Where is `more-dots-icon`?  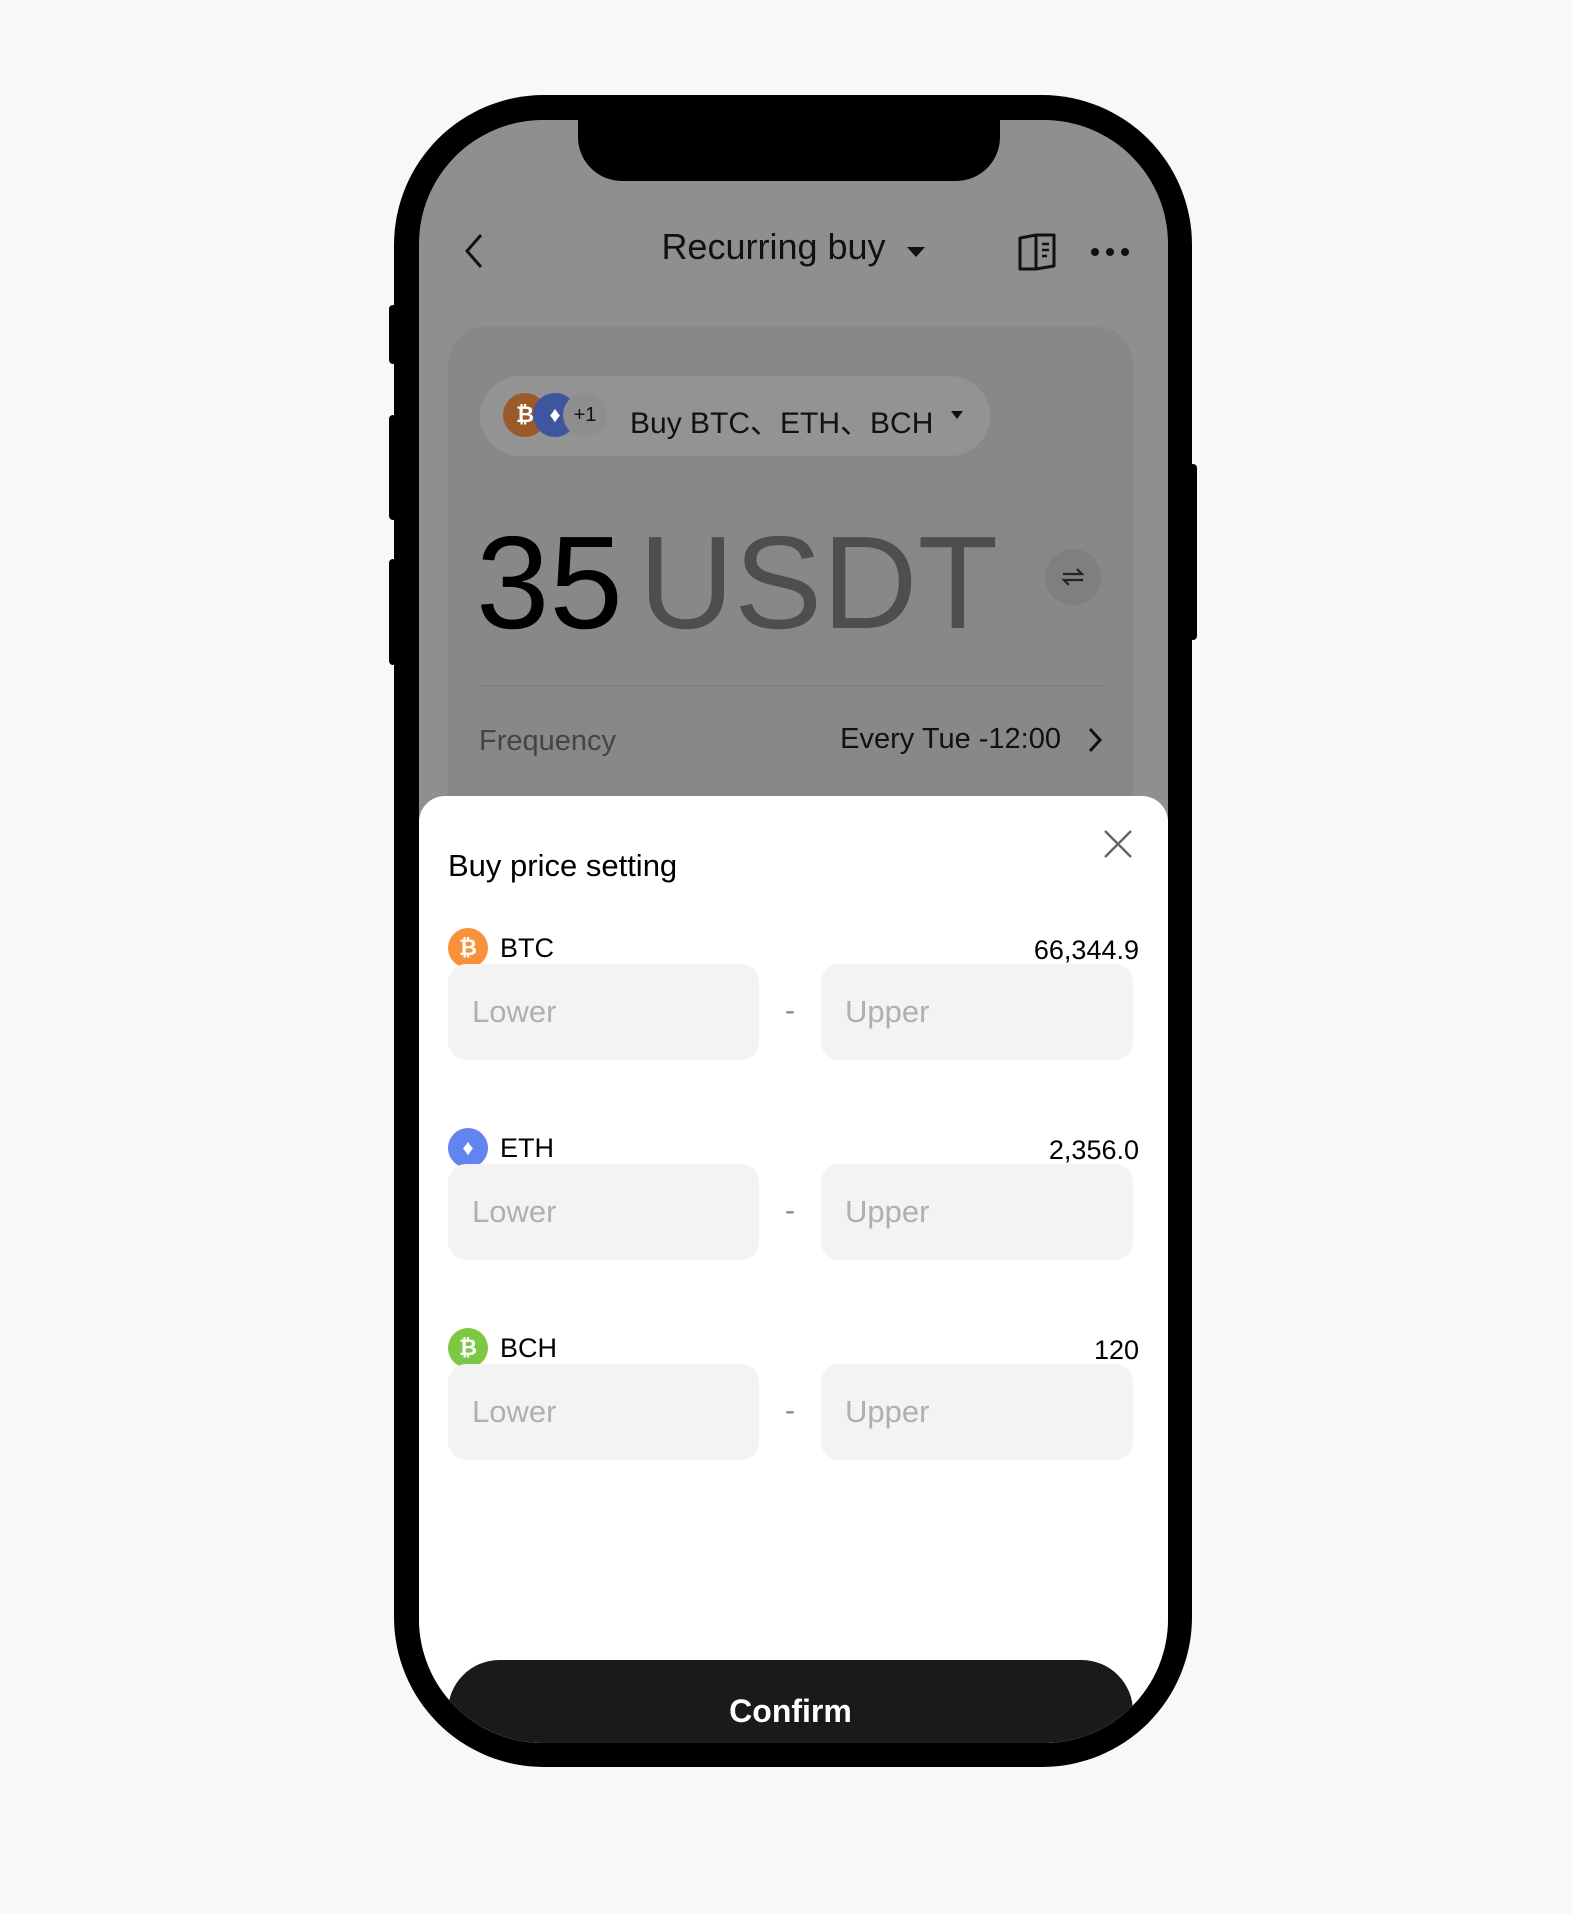 more-dots-icon is located at coordinates (1110, 252).